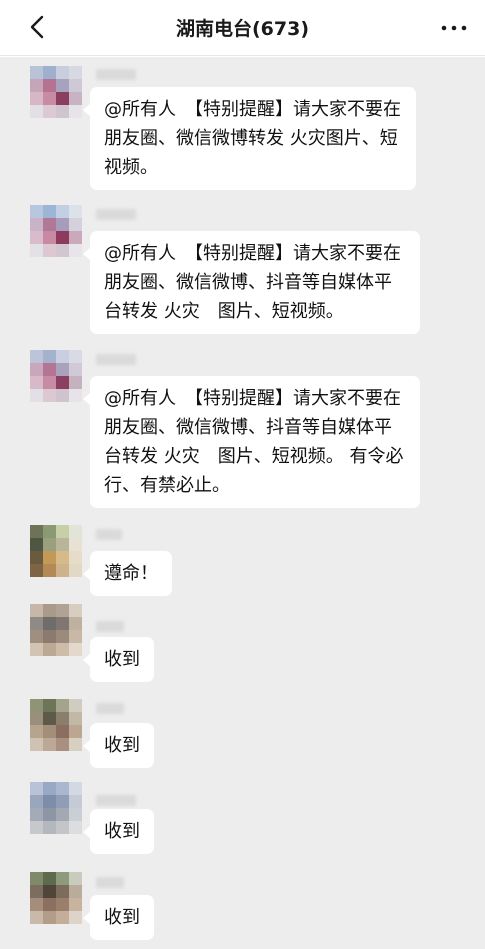 The image size is (485, 949). What do you see at coordinates (127, 573) in the screenshot?
I see `message-bubble: 遵命！` at bounding box center [127, 573].